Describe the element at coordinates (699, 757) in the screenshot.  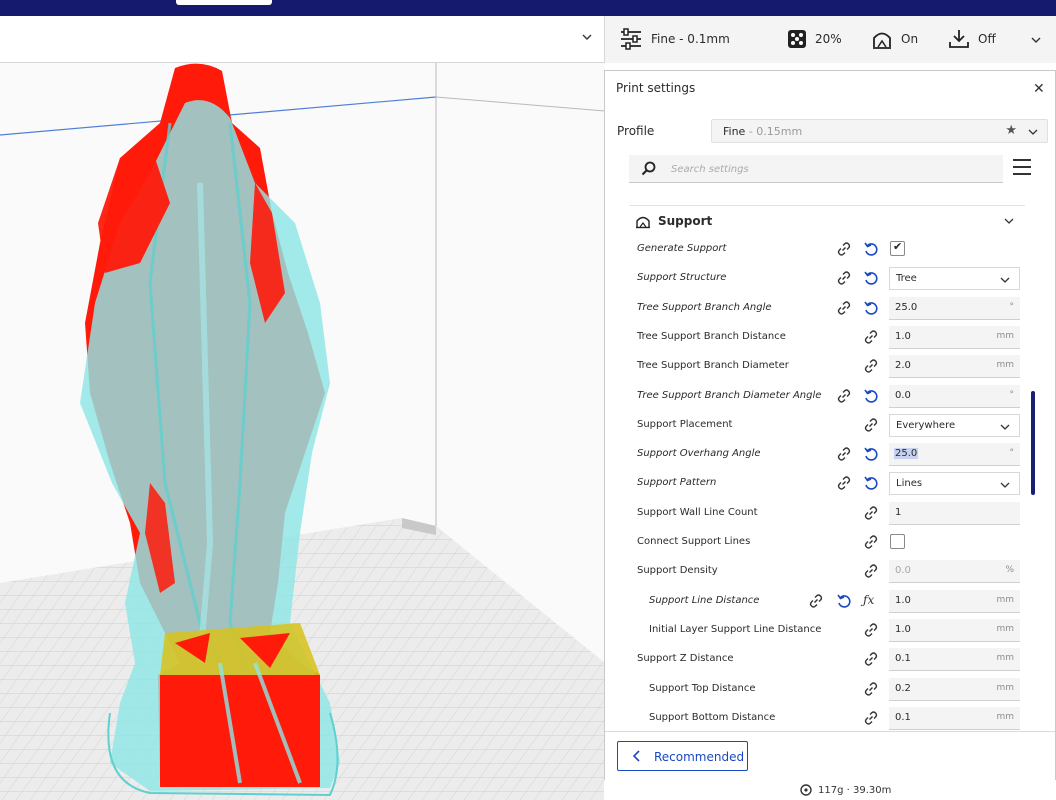
I see `recommended-label: Recommended` at that location.